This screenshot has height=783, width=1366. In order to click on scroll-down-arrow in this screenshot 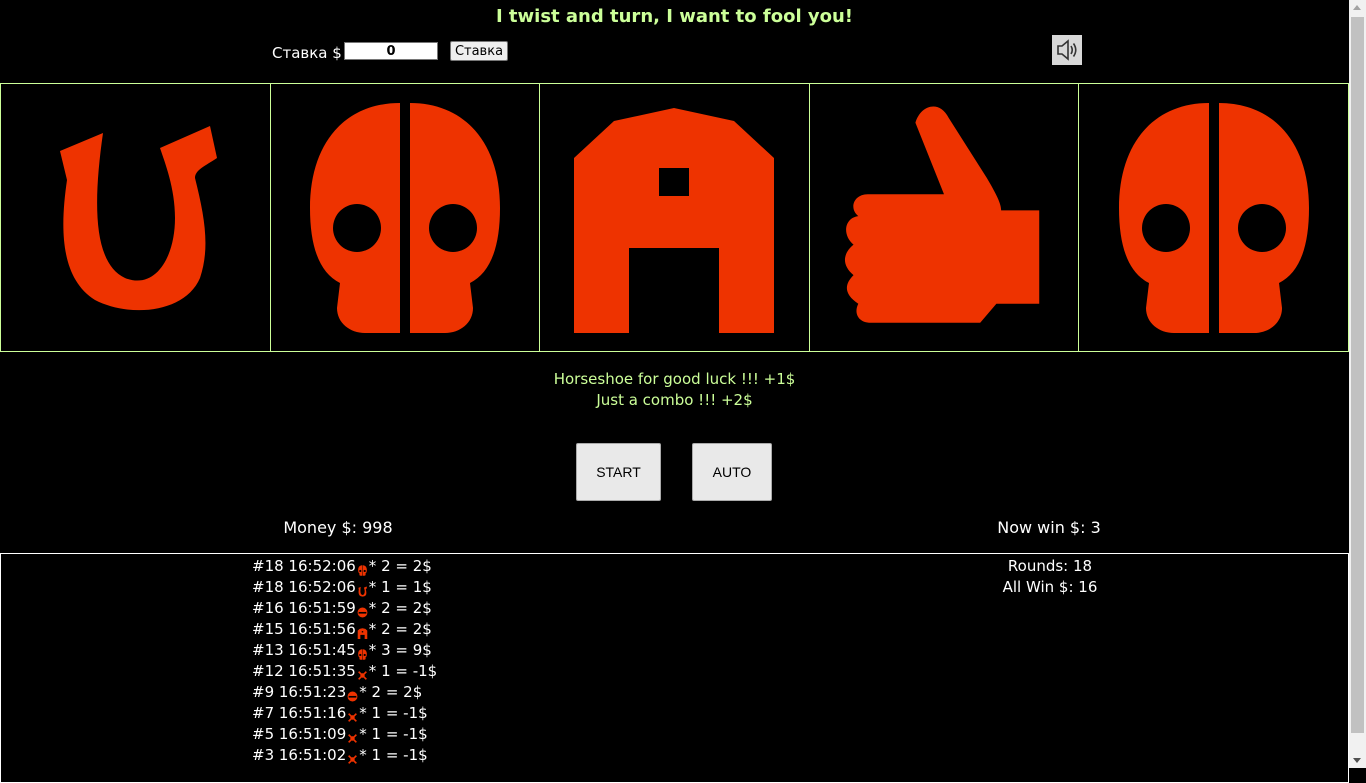, I will do `click(1357, 760)`.